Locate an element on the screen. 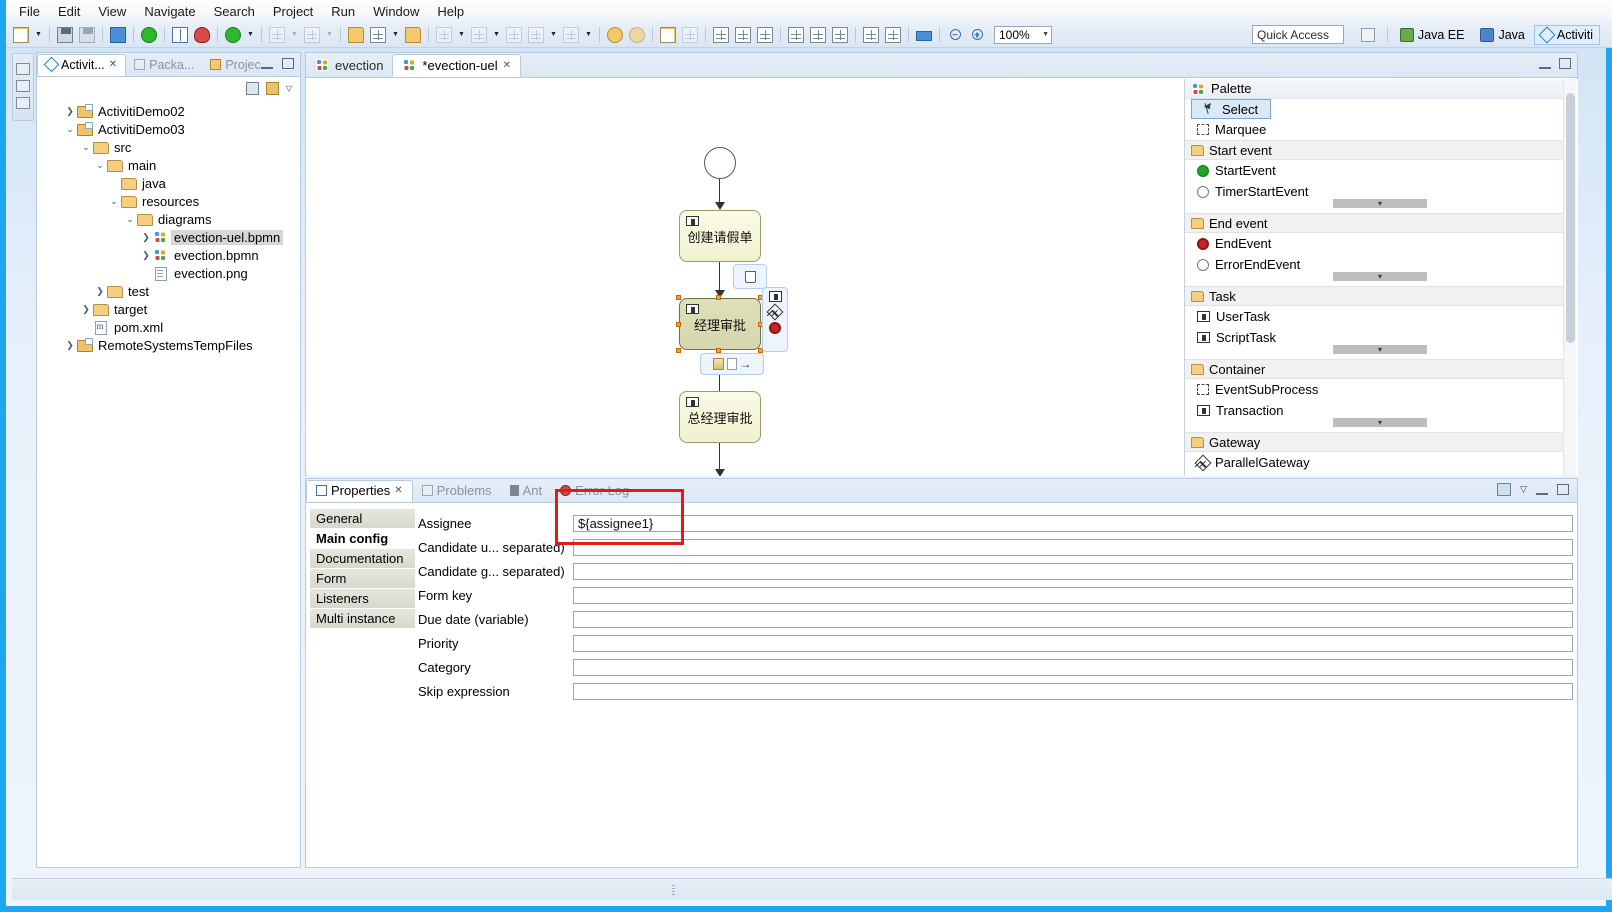 Image resolution: width=1612 pixels, height=912 pixels. explorer-maximize-icon is located at coordinates (288, 63).